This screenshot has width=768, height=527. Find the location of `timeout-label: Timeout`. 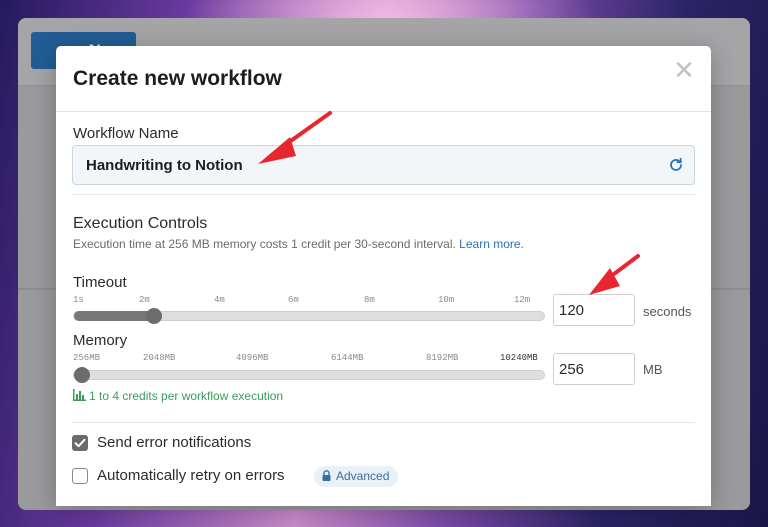

timeout-label: Timeout is located at coordinates (100, 282).